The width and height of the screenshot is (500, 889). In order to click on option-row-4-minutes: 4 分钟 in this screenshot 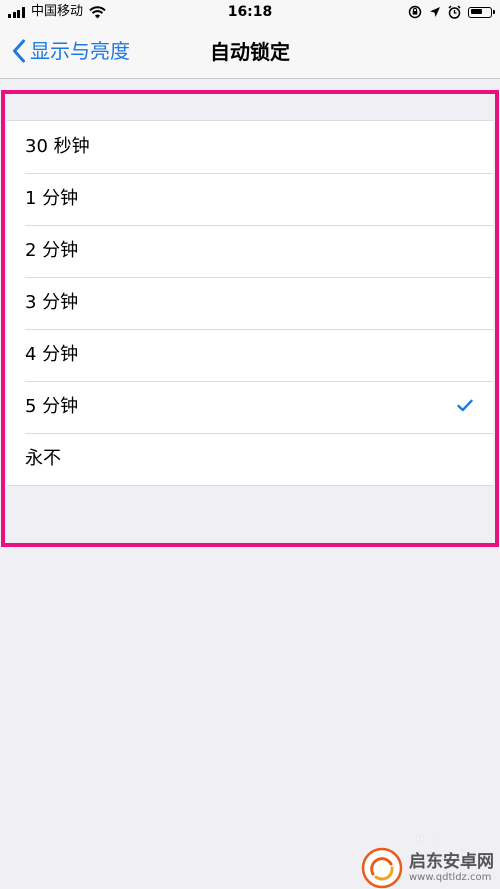, I will do `click(250, 355)`.